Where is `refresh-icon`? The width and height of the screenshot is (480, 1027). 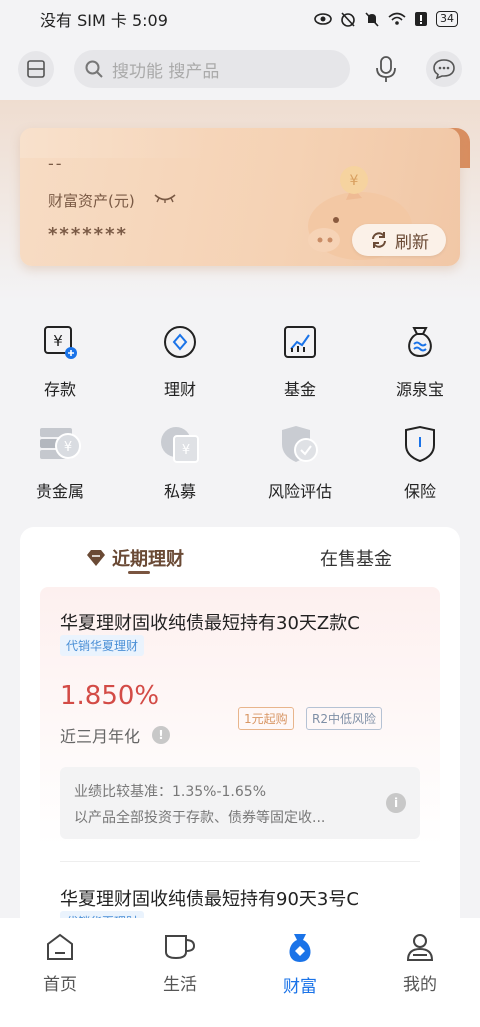
refresh-icon is located at coordinates (379, 240).